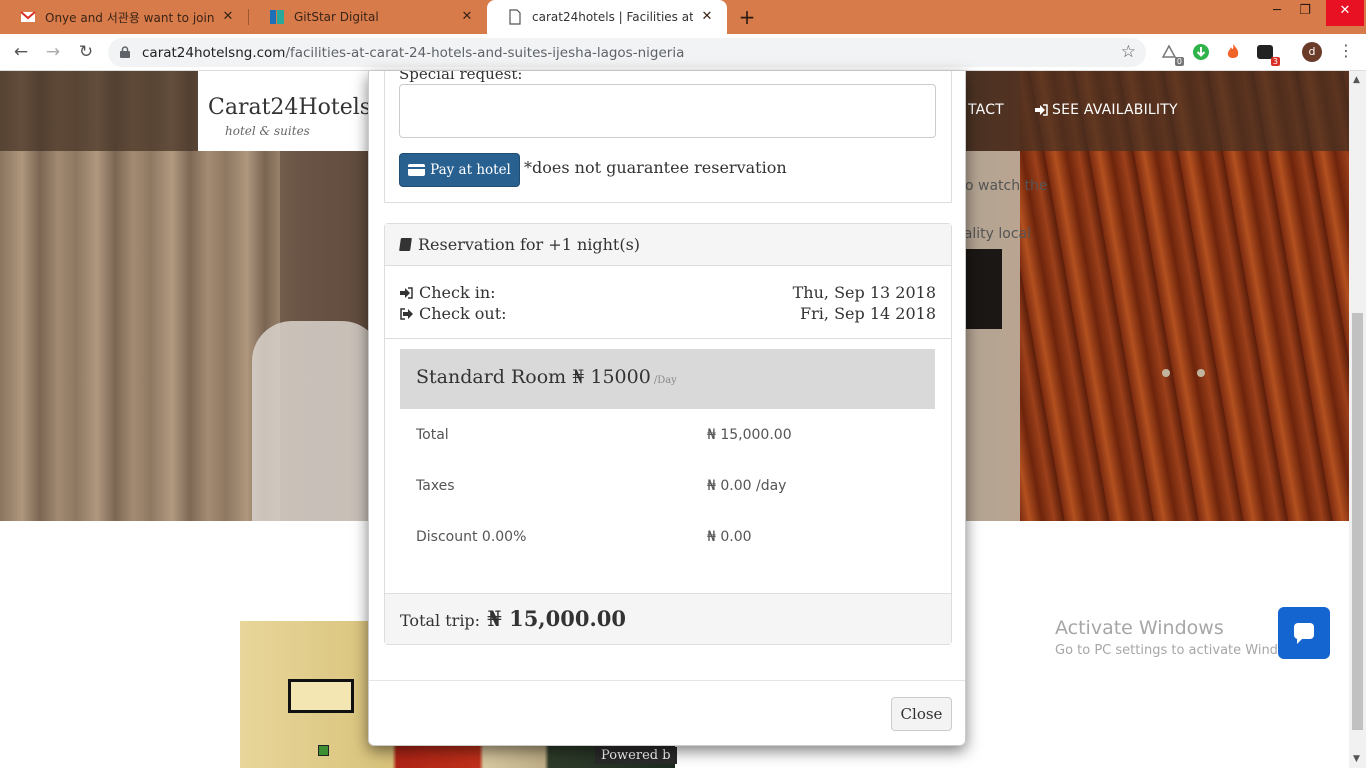 This screenshot has height=768, width=1366. What do you see at coordinates (440, 620) in the screenshot?
I see `total-trip-label: Total trip:` at bounding box center [440, 620].